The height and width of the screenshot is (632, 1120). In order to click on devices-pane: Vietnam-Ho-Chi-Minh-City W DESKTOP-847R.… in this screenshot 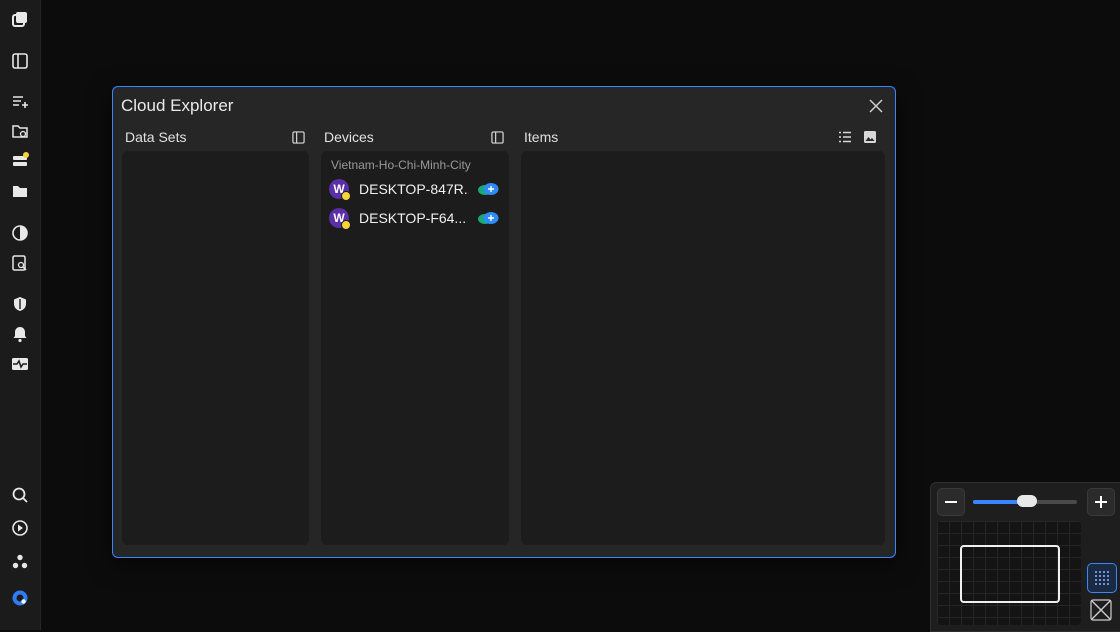, I will do `click(415, 348)`.